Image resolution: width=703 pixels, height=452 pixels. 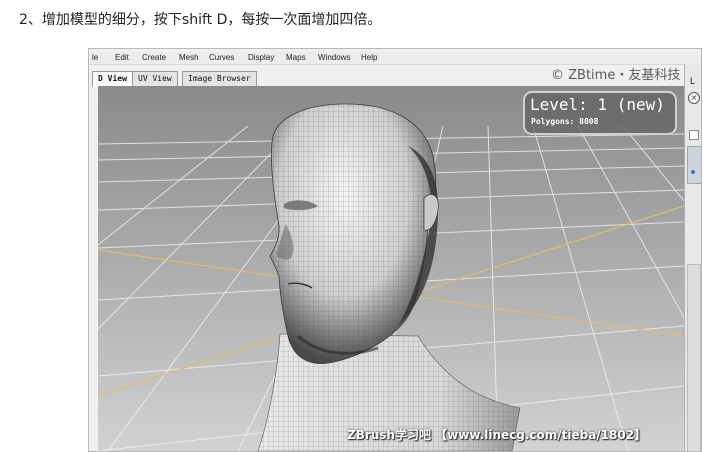 I want to click on level-readout: Level: 1 (new), so click(x=597, y=104).